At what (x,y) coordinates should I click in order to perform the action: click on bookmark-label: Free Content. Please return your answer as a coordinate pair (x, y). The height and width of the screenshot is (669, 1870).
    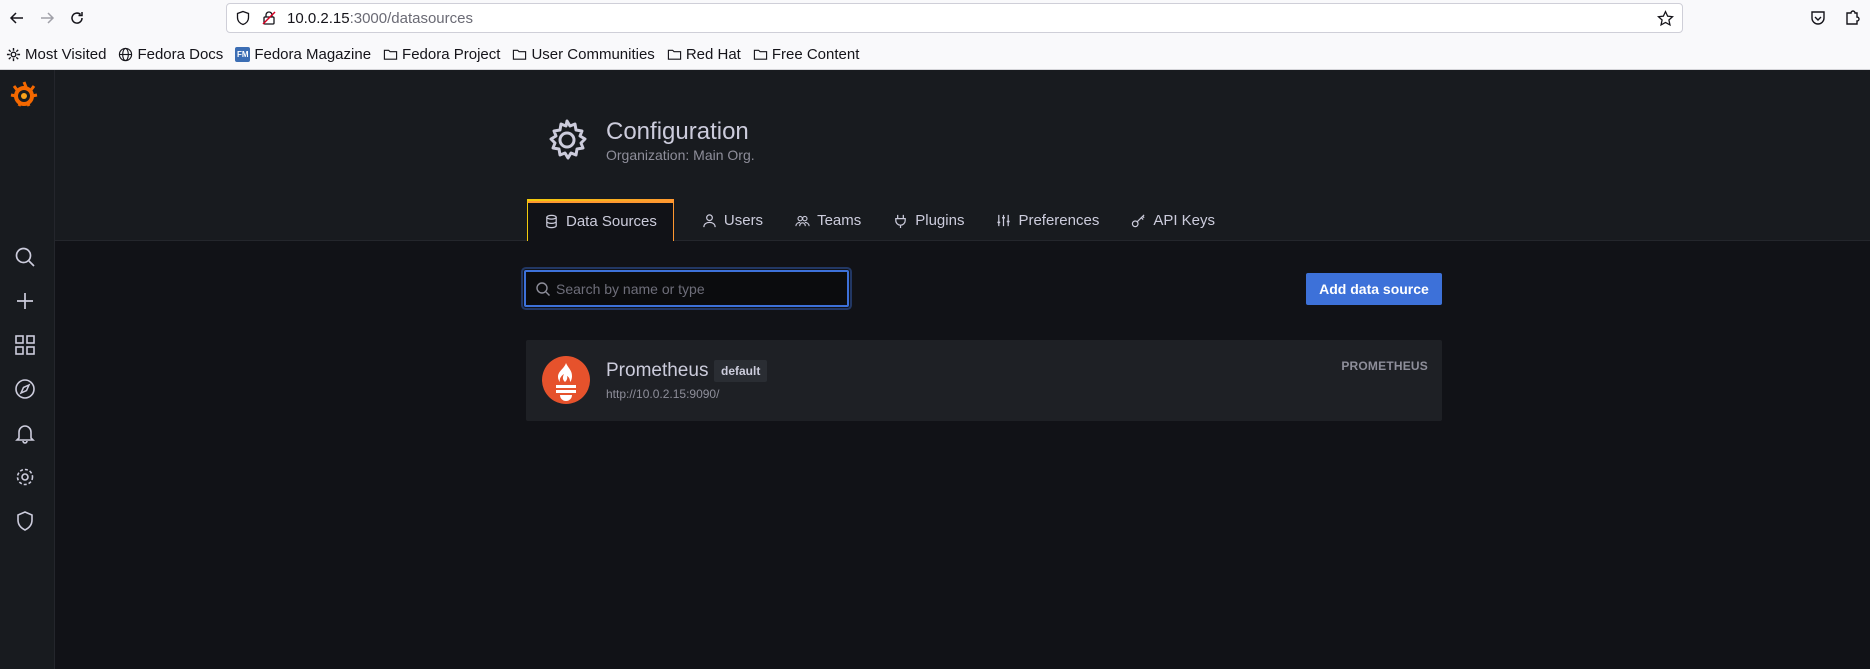
    Looking at the image, I should click on (815, 54).